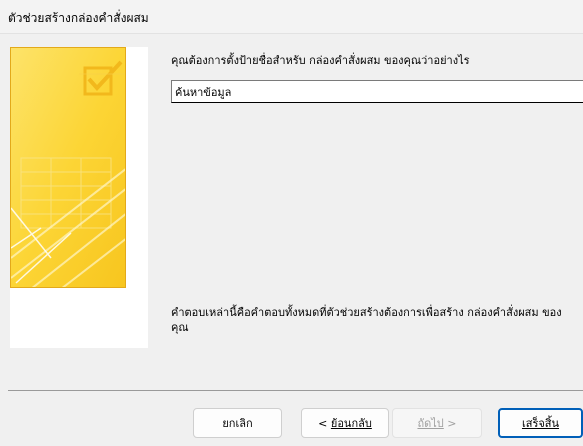 This screenshot has height=446, width=583. Describe the element at coordinates (291, 17) in the screenshot. I see `title-bar: ตัวช่วยสร้างกล่องคำสั่งผสม` at that location.